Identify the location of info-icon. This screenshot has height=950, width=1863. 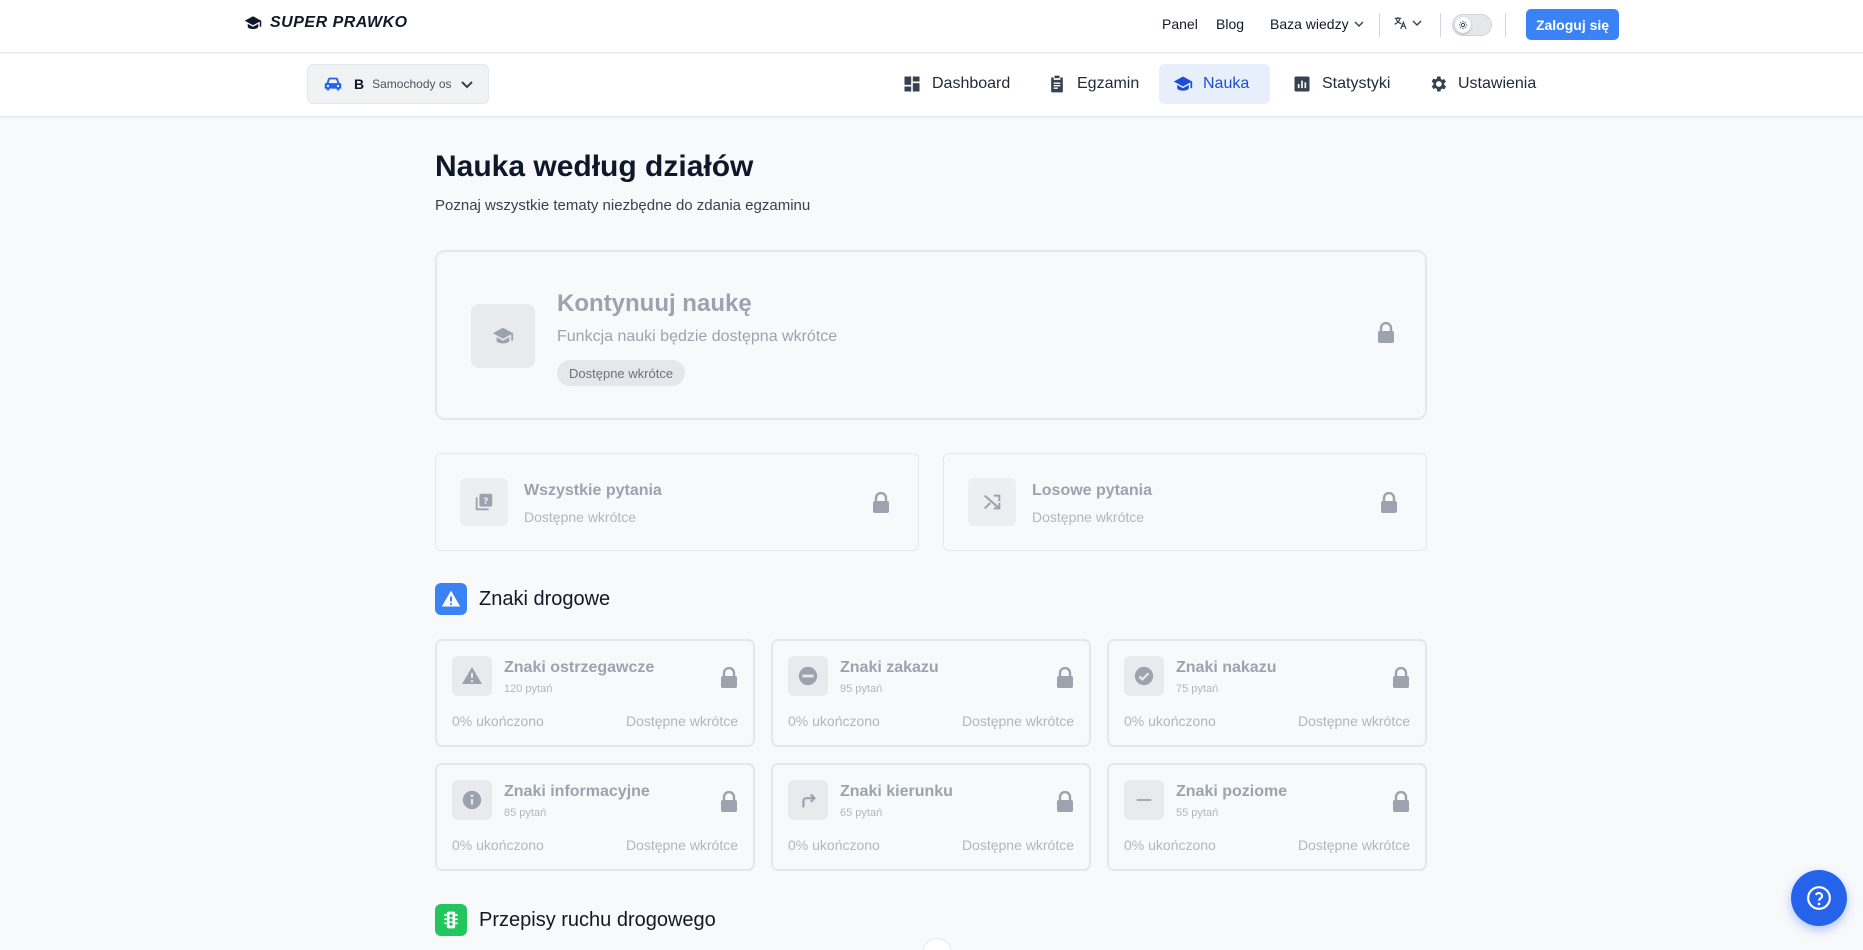
(472, 800).